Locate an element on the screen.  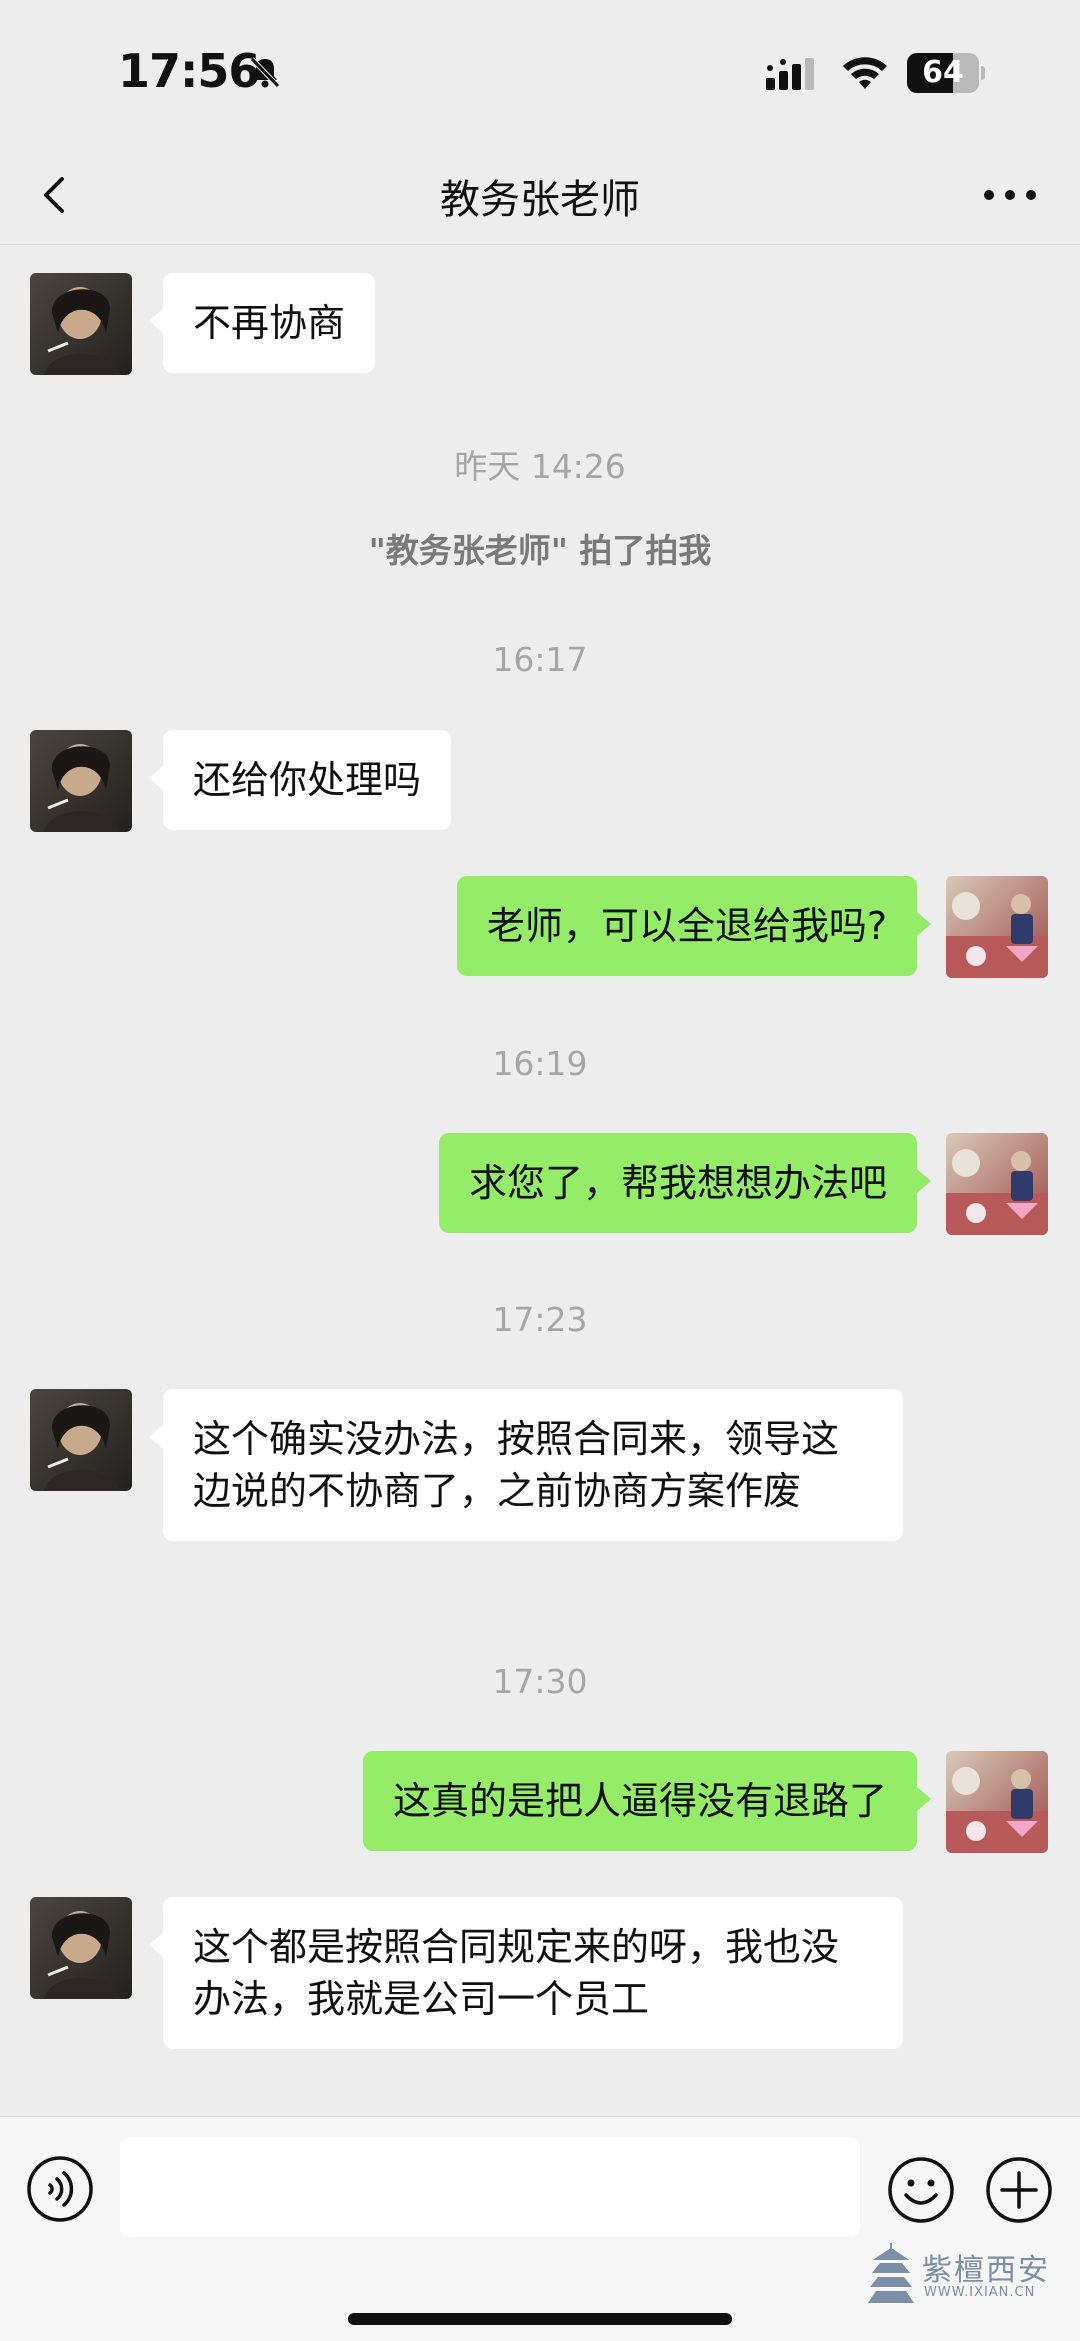
message-input is located at coordinates (490, 2187).